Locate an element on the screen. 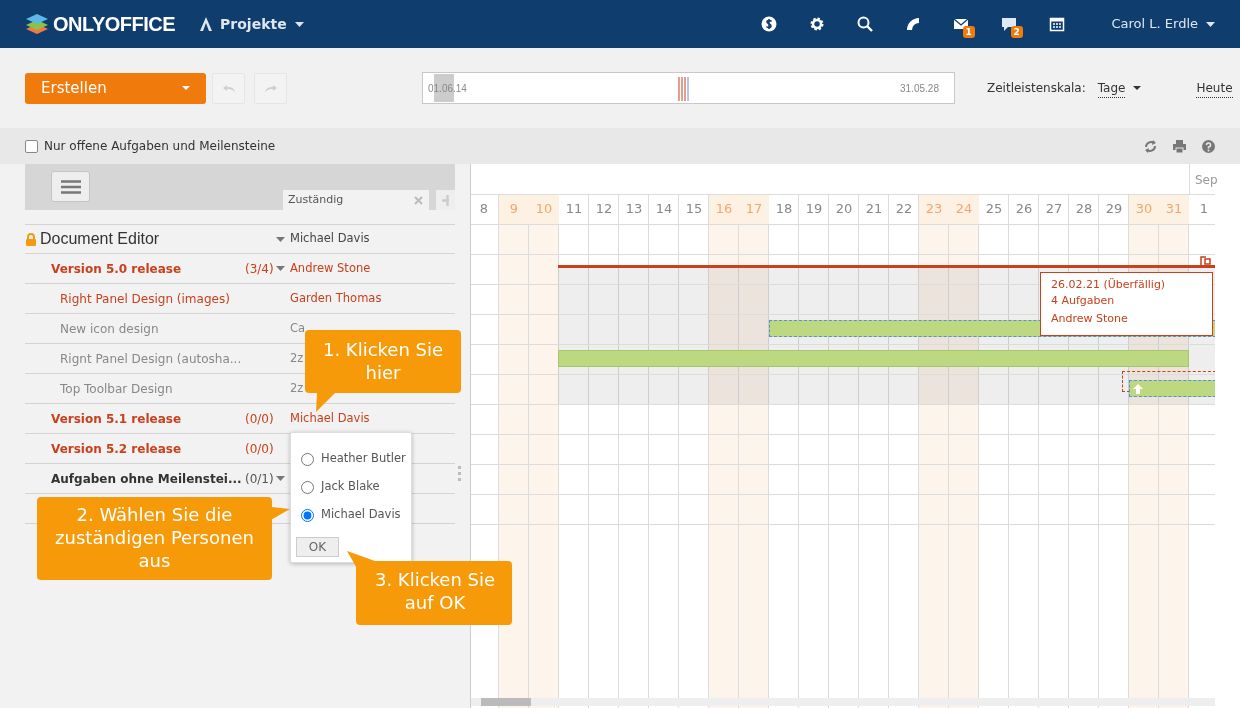 The image size is (1240, 708). count-badge: 1 is located at coordinates (968, 32).